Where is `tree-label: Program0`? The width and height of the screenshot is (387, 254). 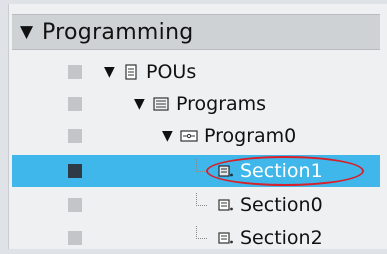
tree-label: Program0 is located at coordinates (250, 136).